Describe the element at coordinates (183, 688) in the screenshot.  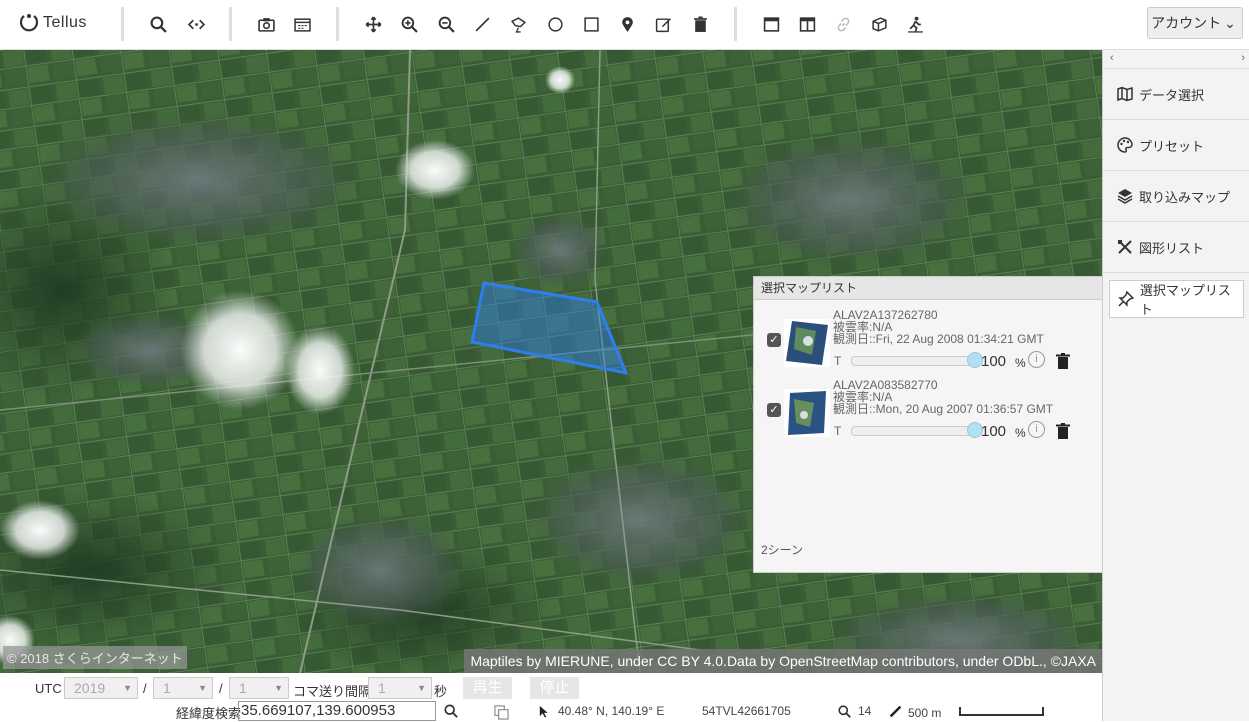
I see `month-select: 1 ▼` at that location.